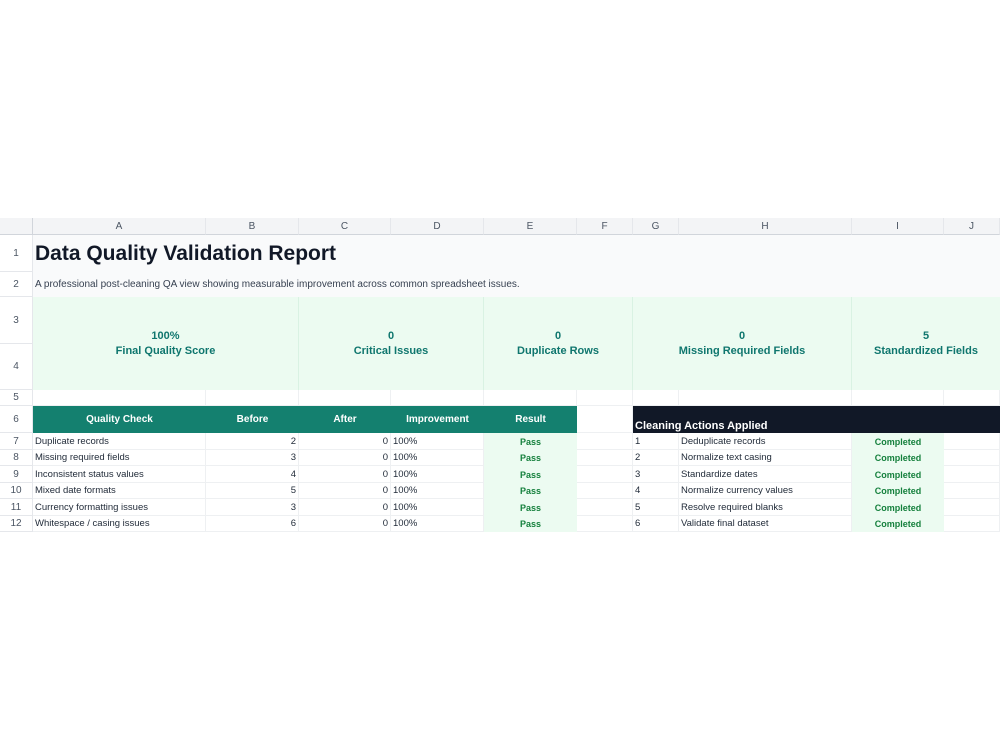 The height and width of the screenshot is (750, 1000). I want to click on row-header-12: 12, so click(16, 524).